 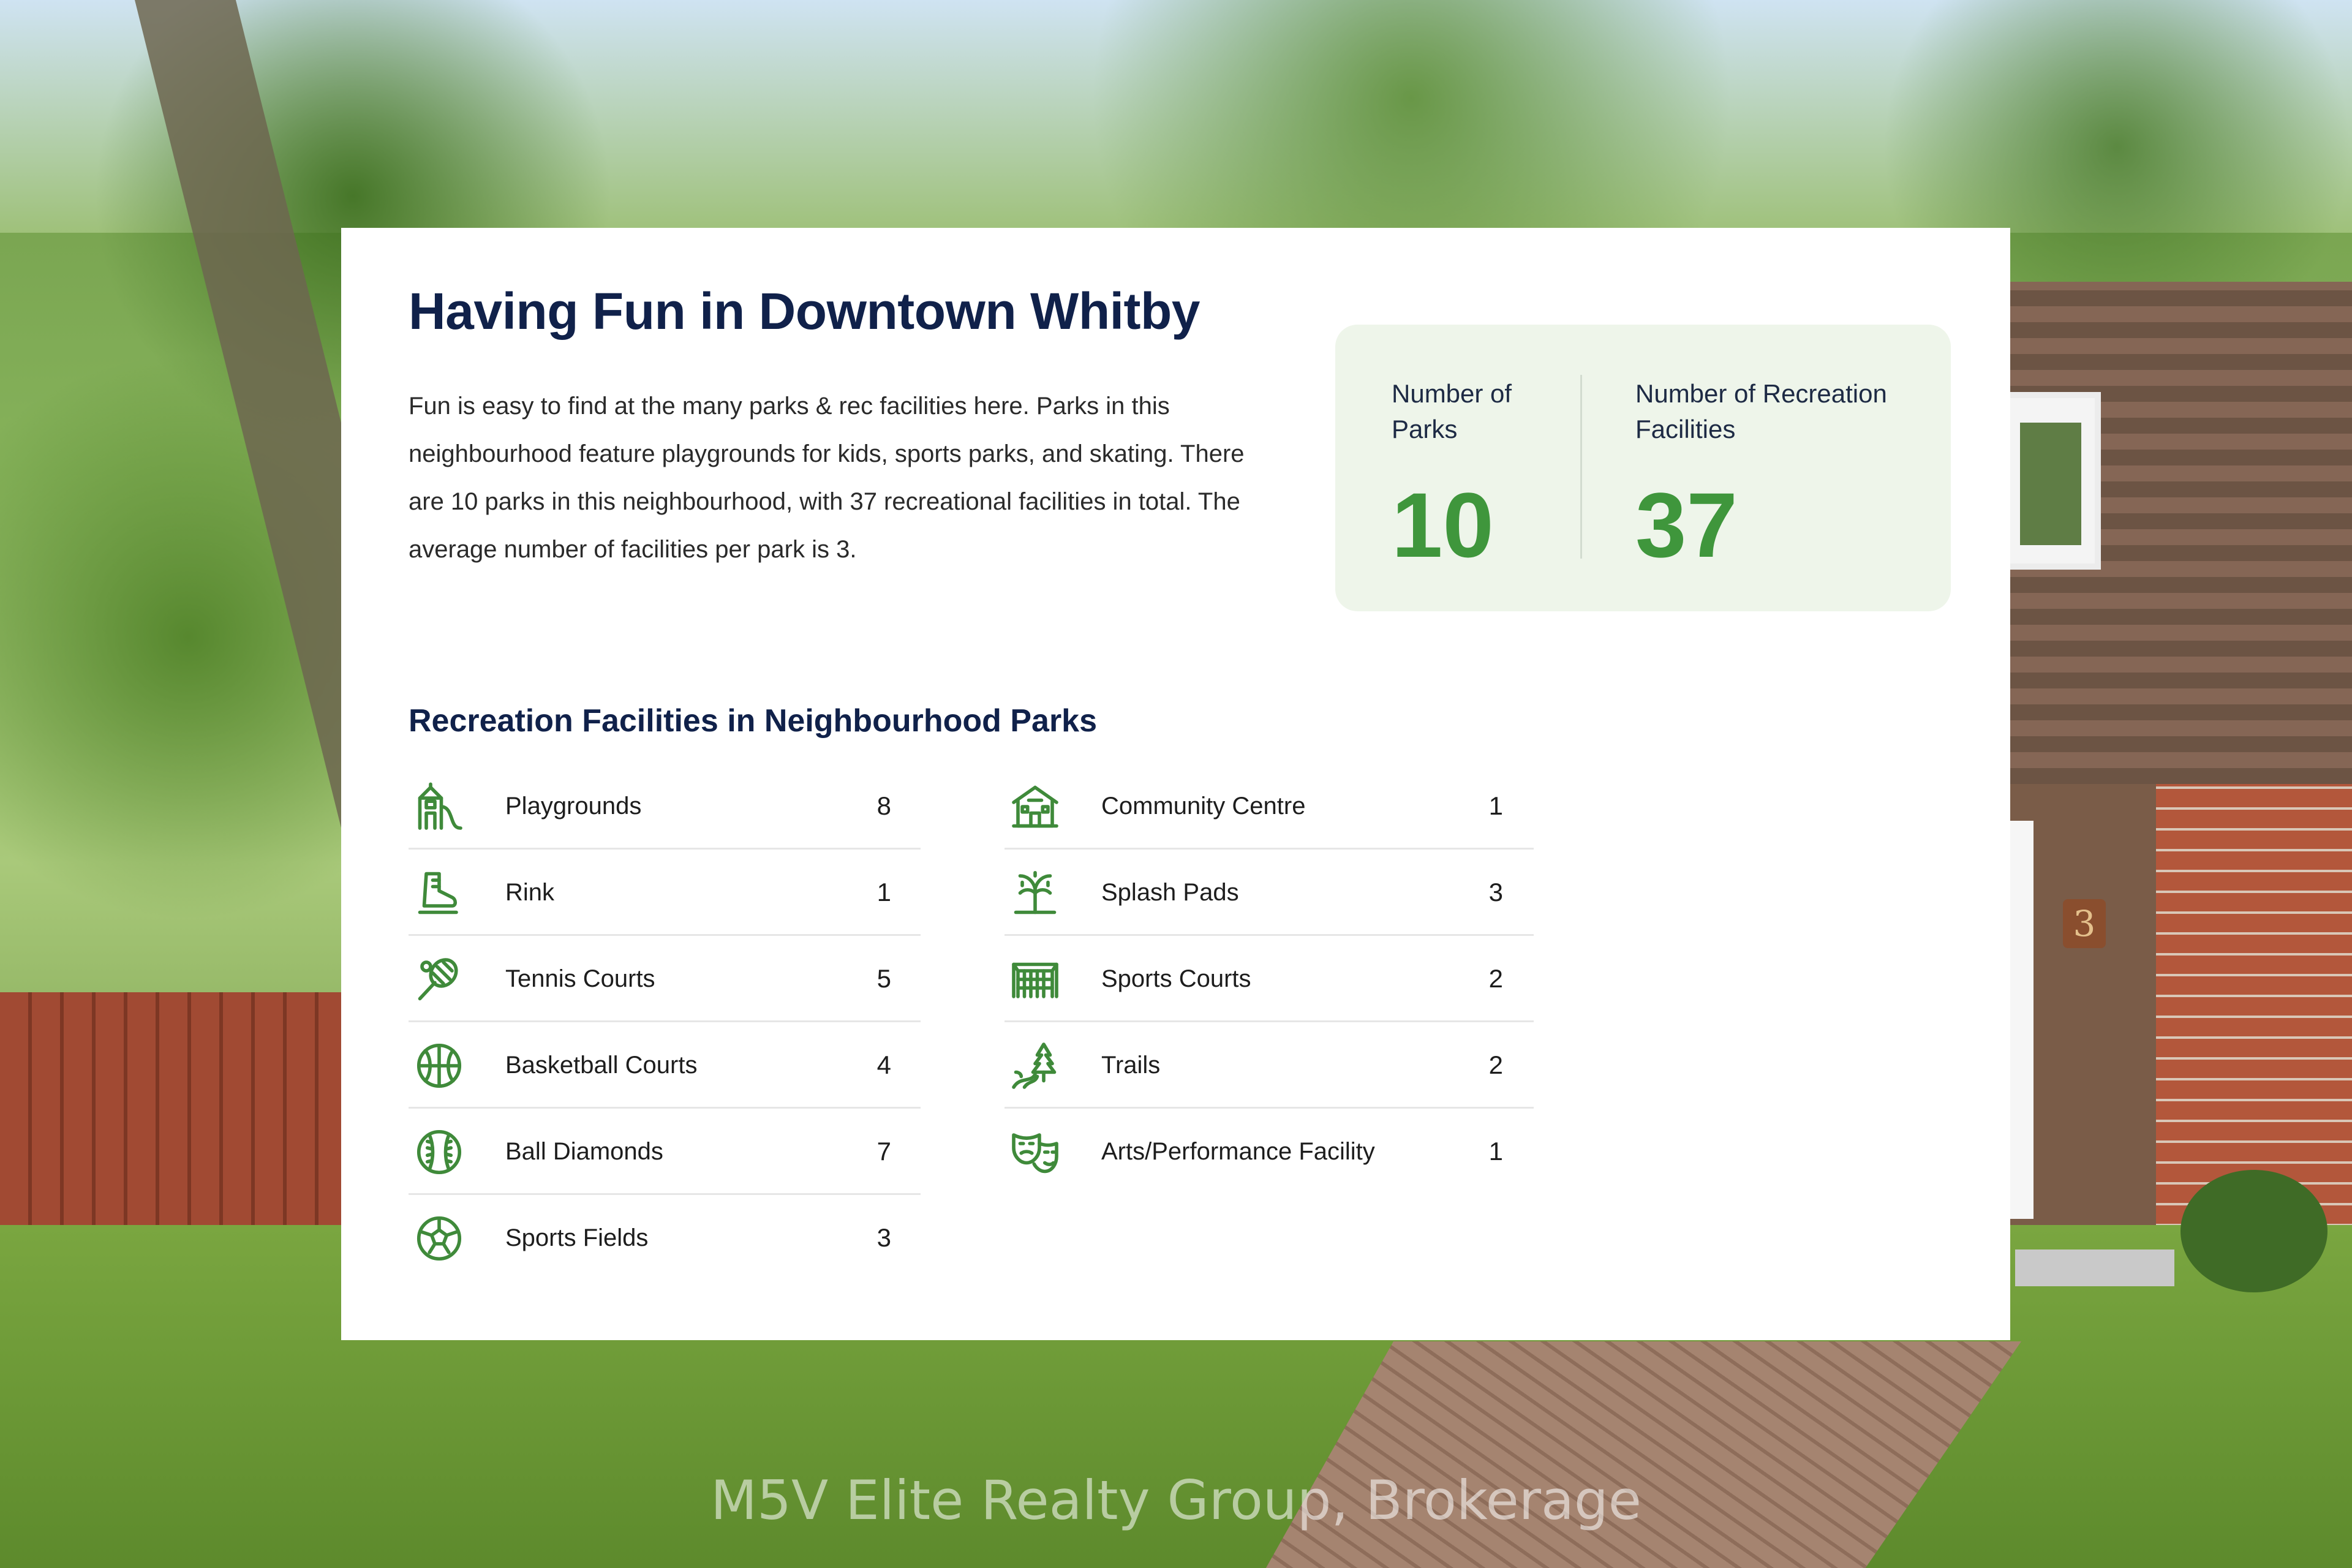 I want to click on shrub, so click(x=2254, y=1231).